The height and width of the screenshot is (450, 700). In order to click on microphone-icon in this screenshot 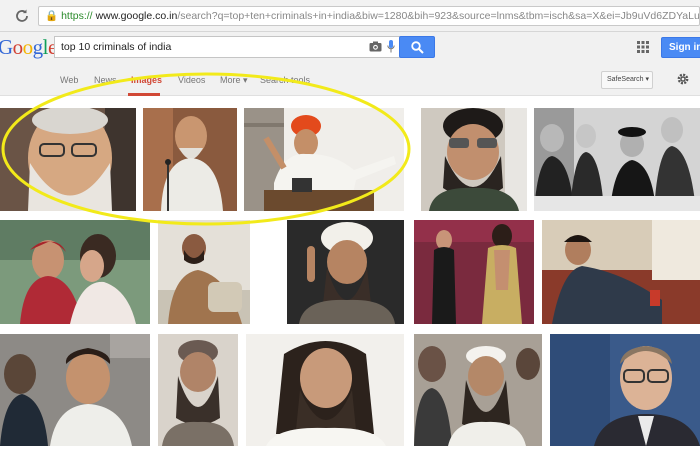, I will do `click(391, 46)`.